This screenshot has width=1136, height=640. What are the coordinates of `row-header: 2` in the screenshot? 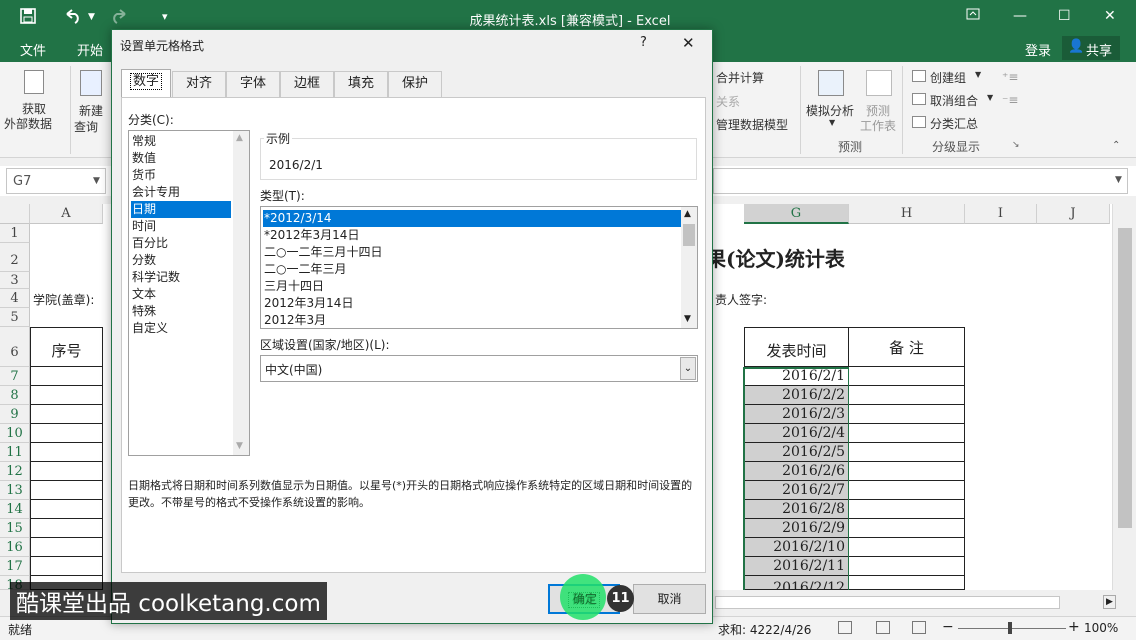 It's located at (15, 257).